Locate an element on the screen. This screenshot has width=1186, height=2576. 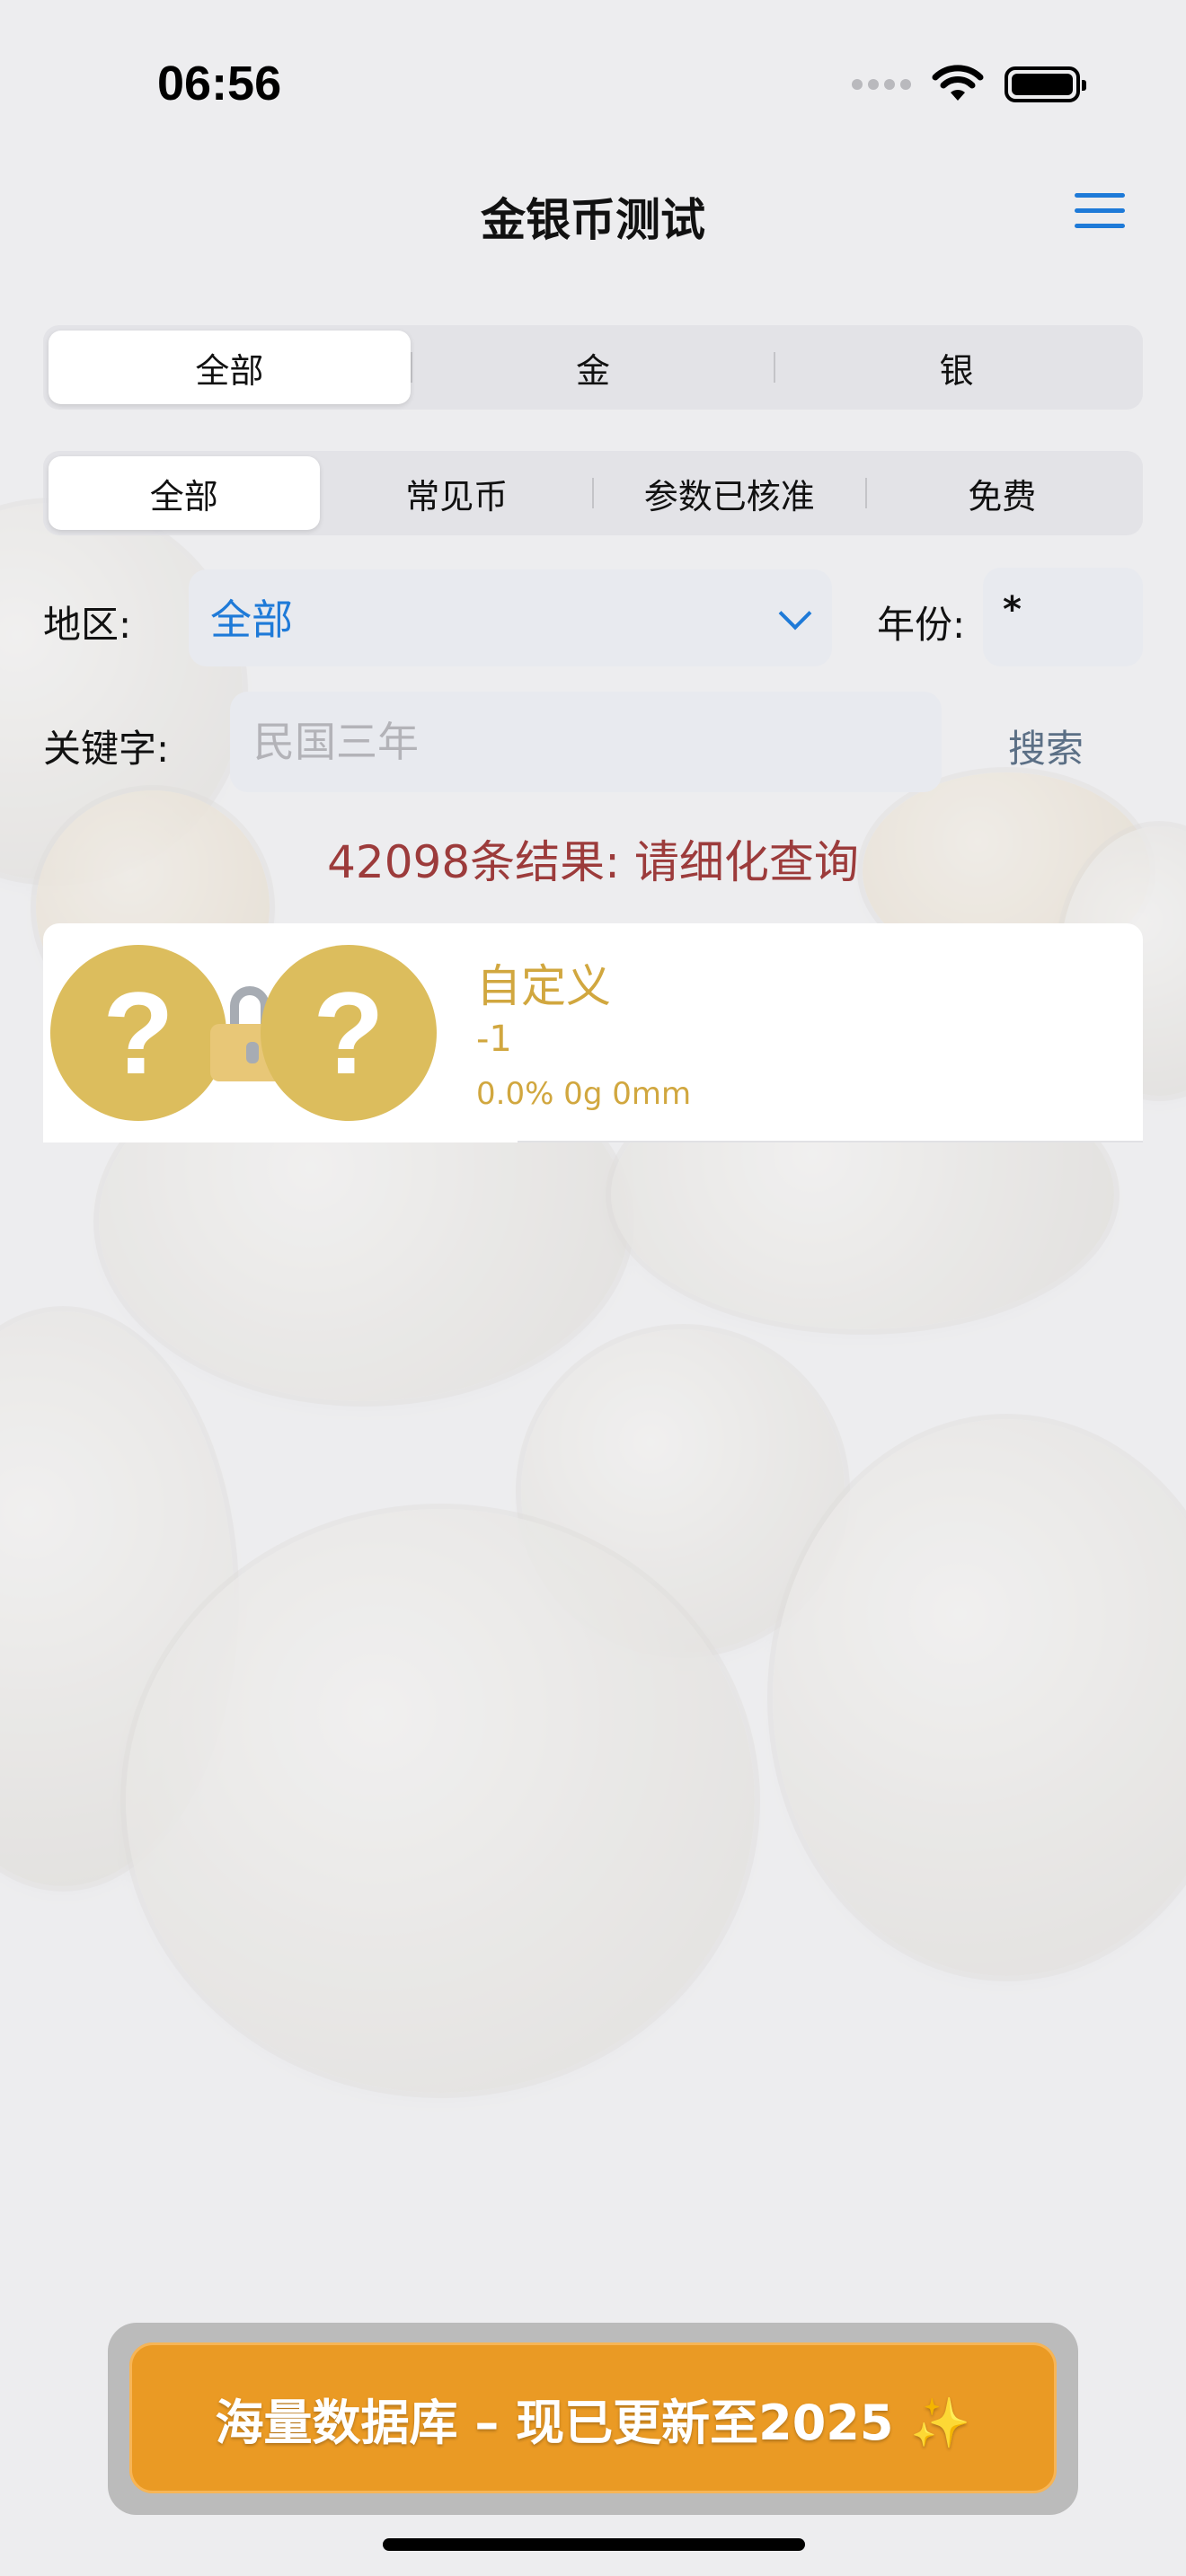
category-option-free: 免费 is located at coordinates (1002, 493).